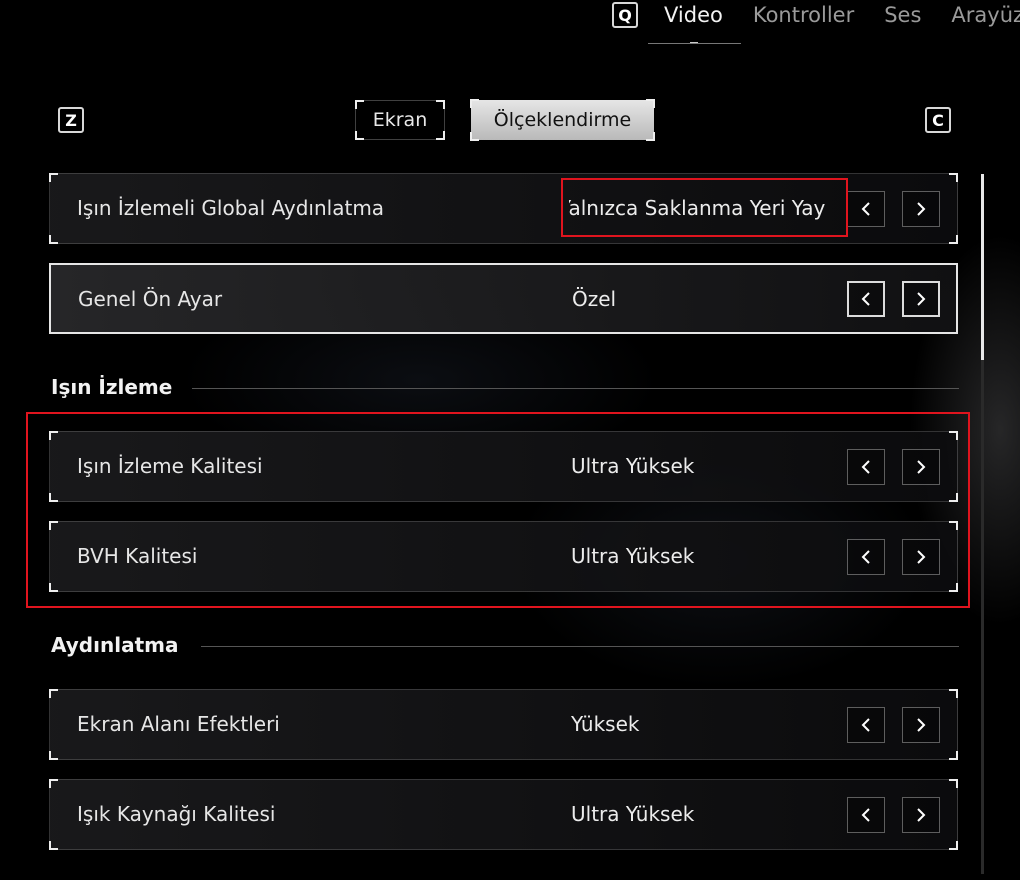 The width and height of the screenshot is (1020, 880). I want to click on top-tab-bar: Q Video Kontroller Ses Arayüz, so click(816, 23).